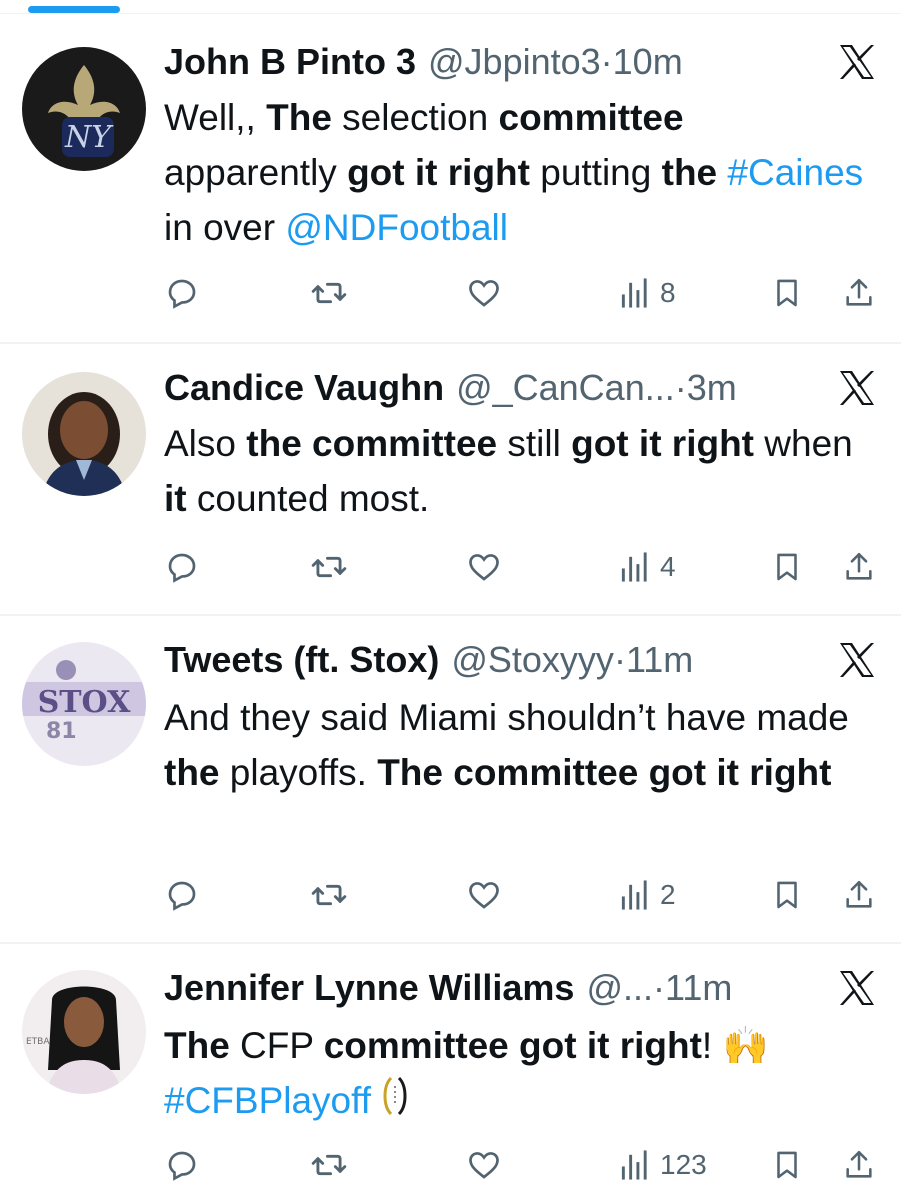  Describe the element at coordinates (803, 443) in the screenshot. I see `text-segment: when` at that location.